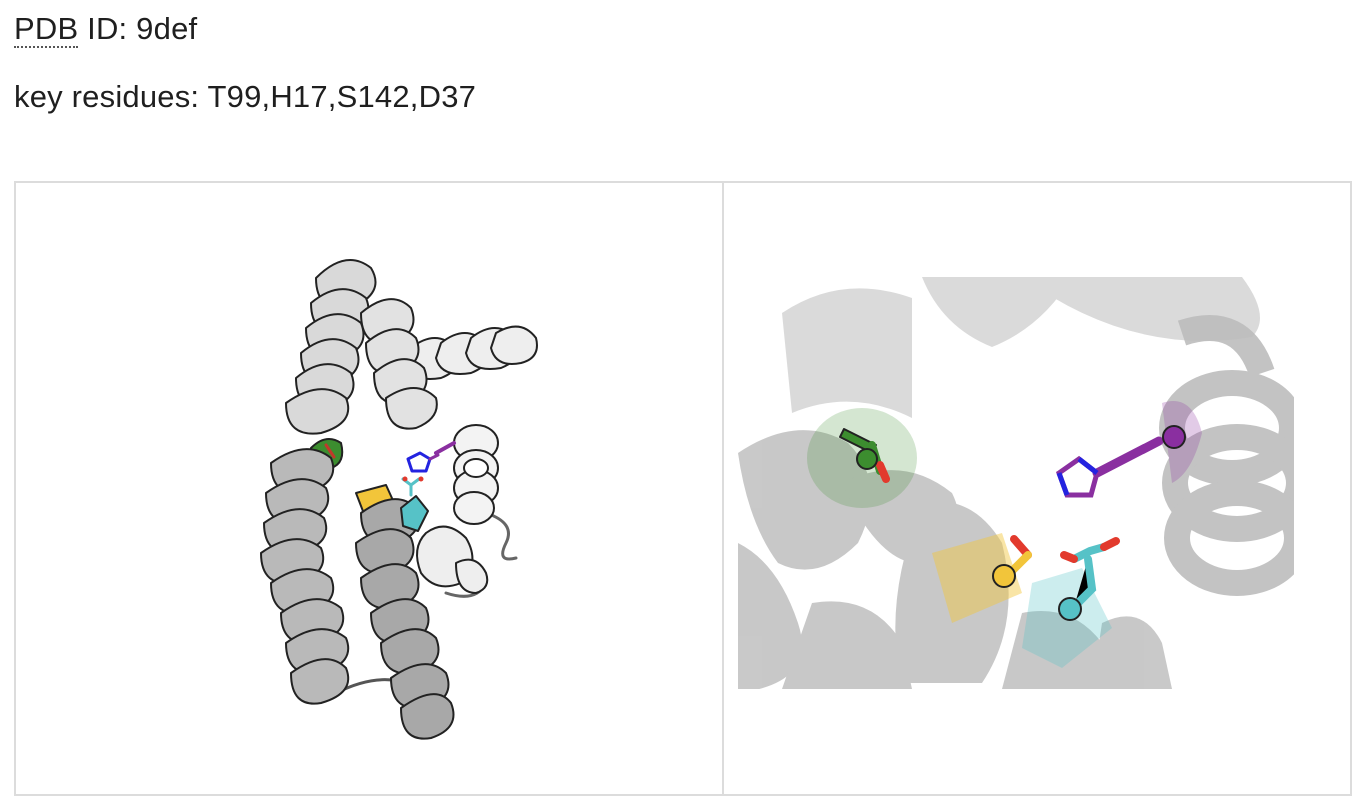 This screenshot has width=1356, height=798. Describe the element at coordinates (245, 96) in the screenshot. I see `key-residues-line: key residues: T99,H17,S142,D37` at that location.